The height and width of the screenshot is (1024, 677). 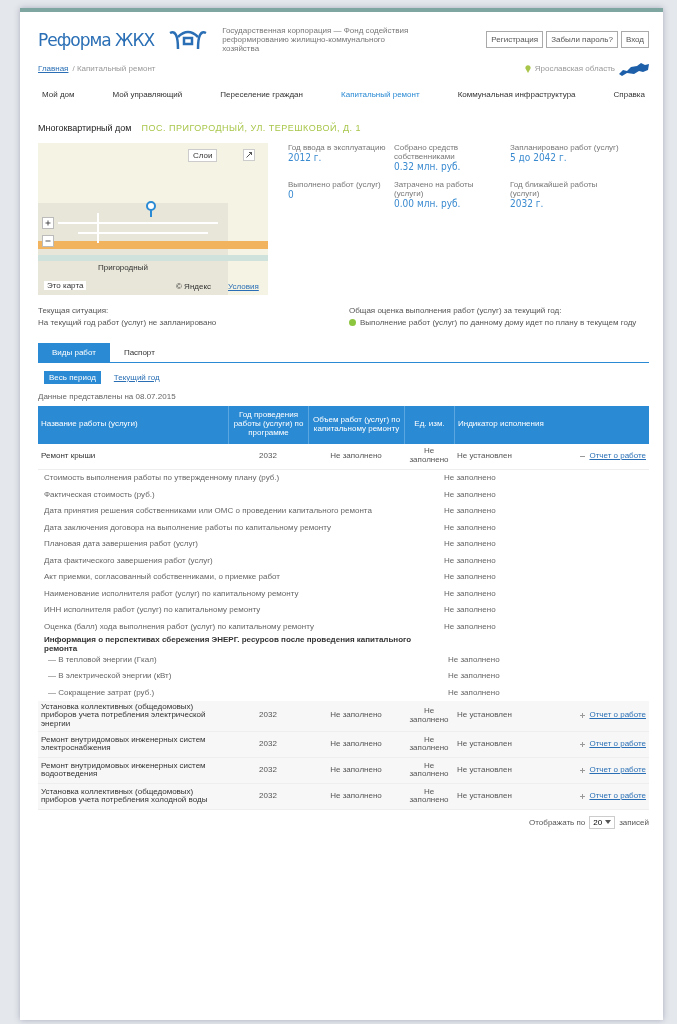 What do you see at coordinates (337, 147) in the screenshot?
I see `stat-label: Год ввода в эксплуатацию` at bounding box center [337, 147].